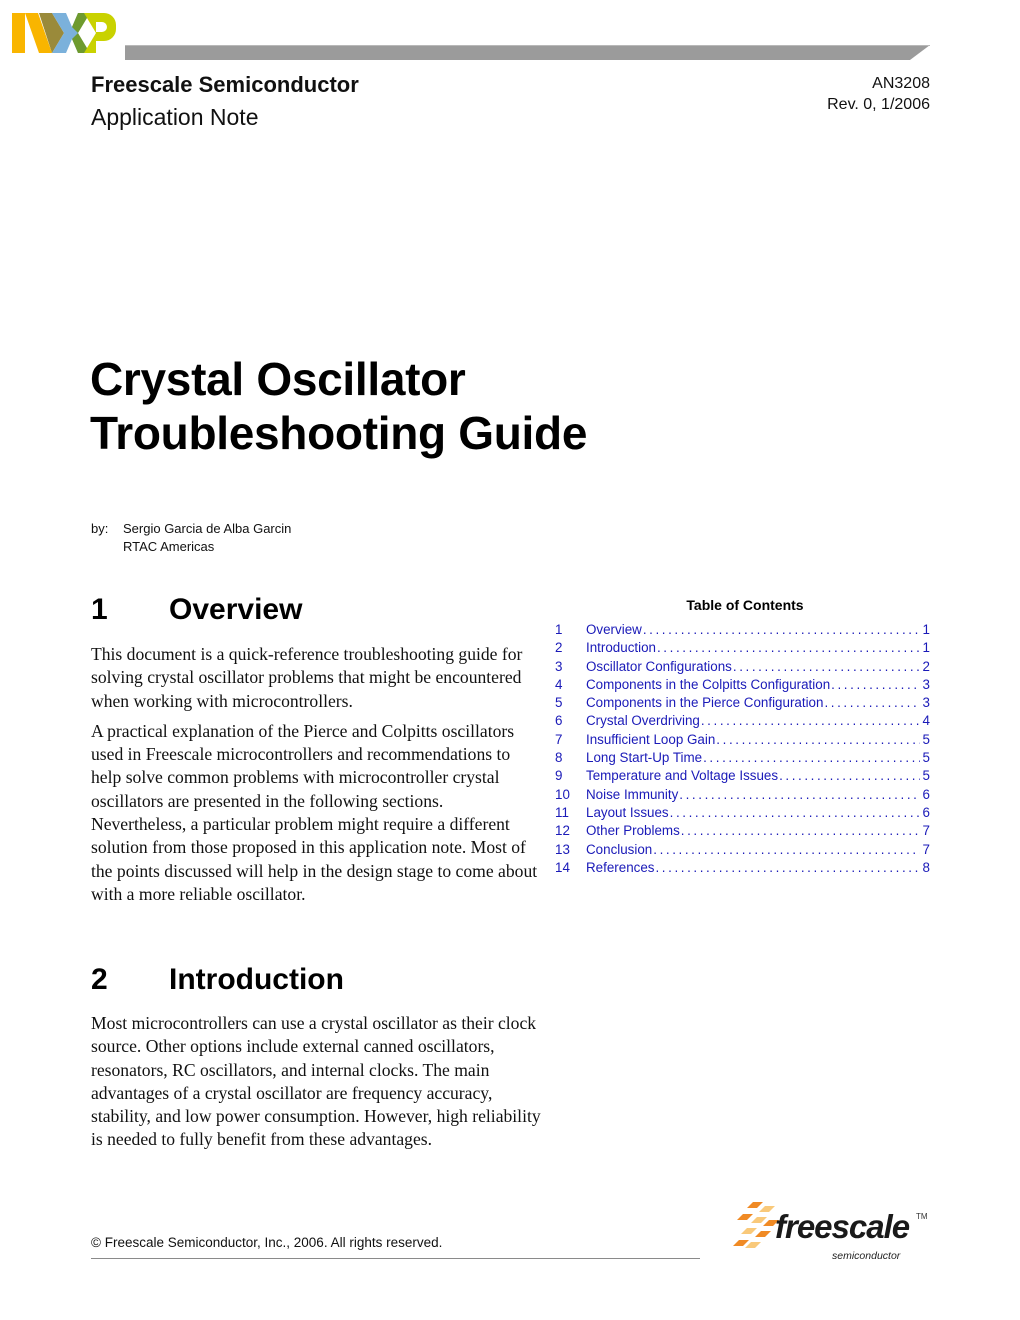 The height and width of the screenshot is (1320, 1020). What do you see at coordinates (620, 868) in the screenshot?
I see `toc-entry-label: References` at bounding box center [620, 868].